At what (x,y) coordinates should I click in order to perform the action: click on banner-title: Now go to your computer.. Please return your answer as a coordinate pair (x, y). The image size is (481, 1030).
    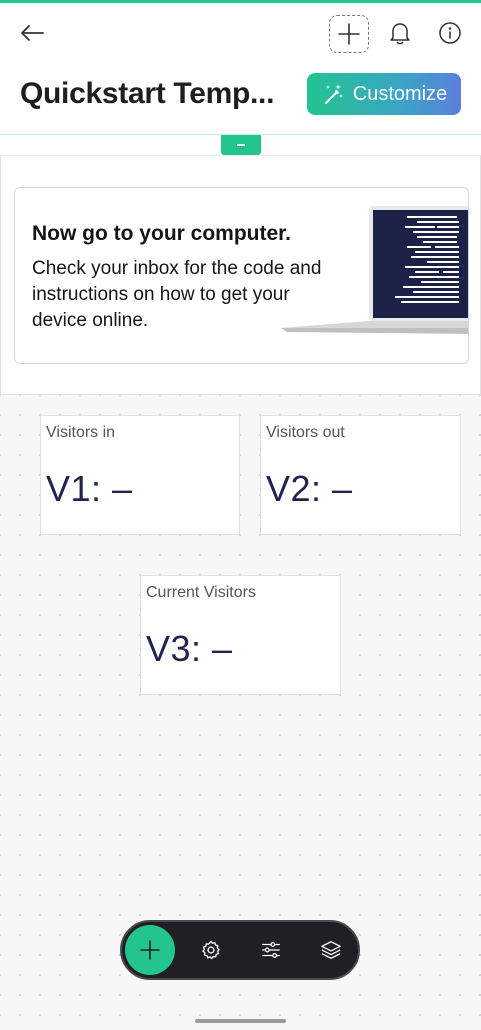
    Looking at the image, I should click on (162, 233).